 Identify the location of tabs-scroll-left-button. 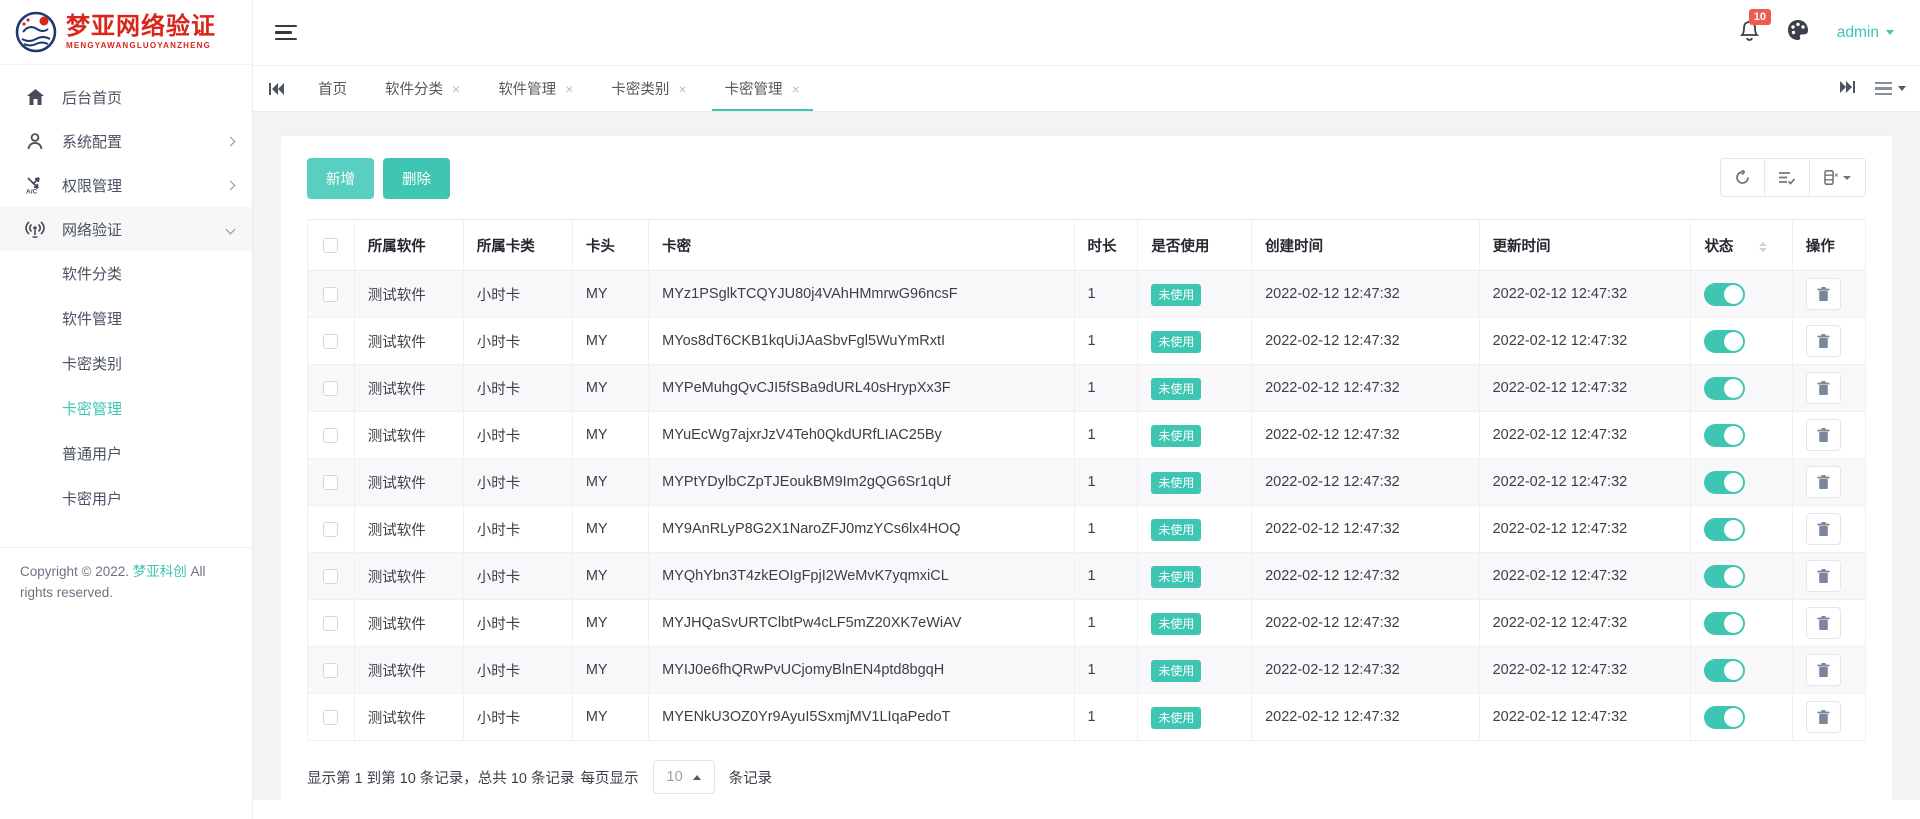
(276, 88).